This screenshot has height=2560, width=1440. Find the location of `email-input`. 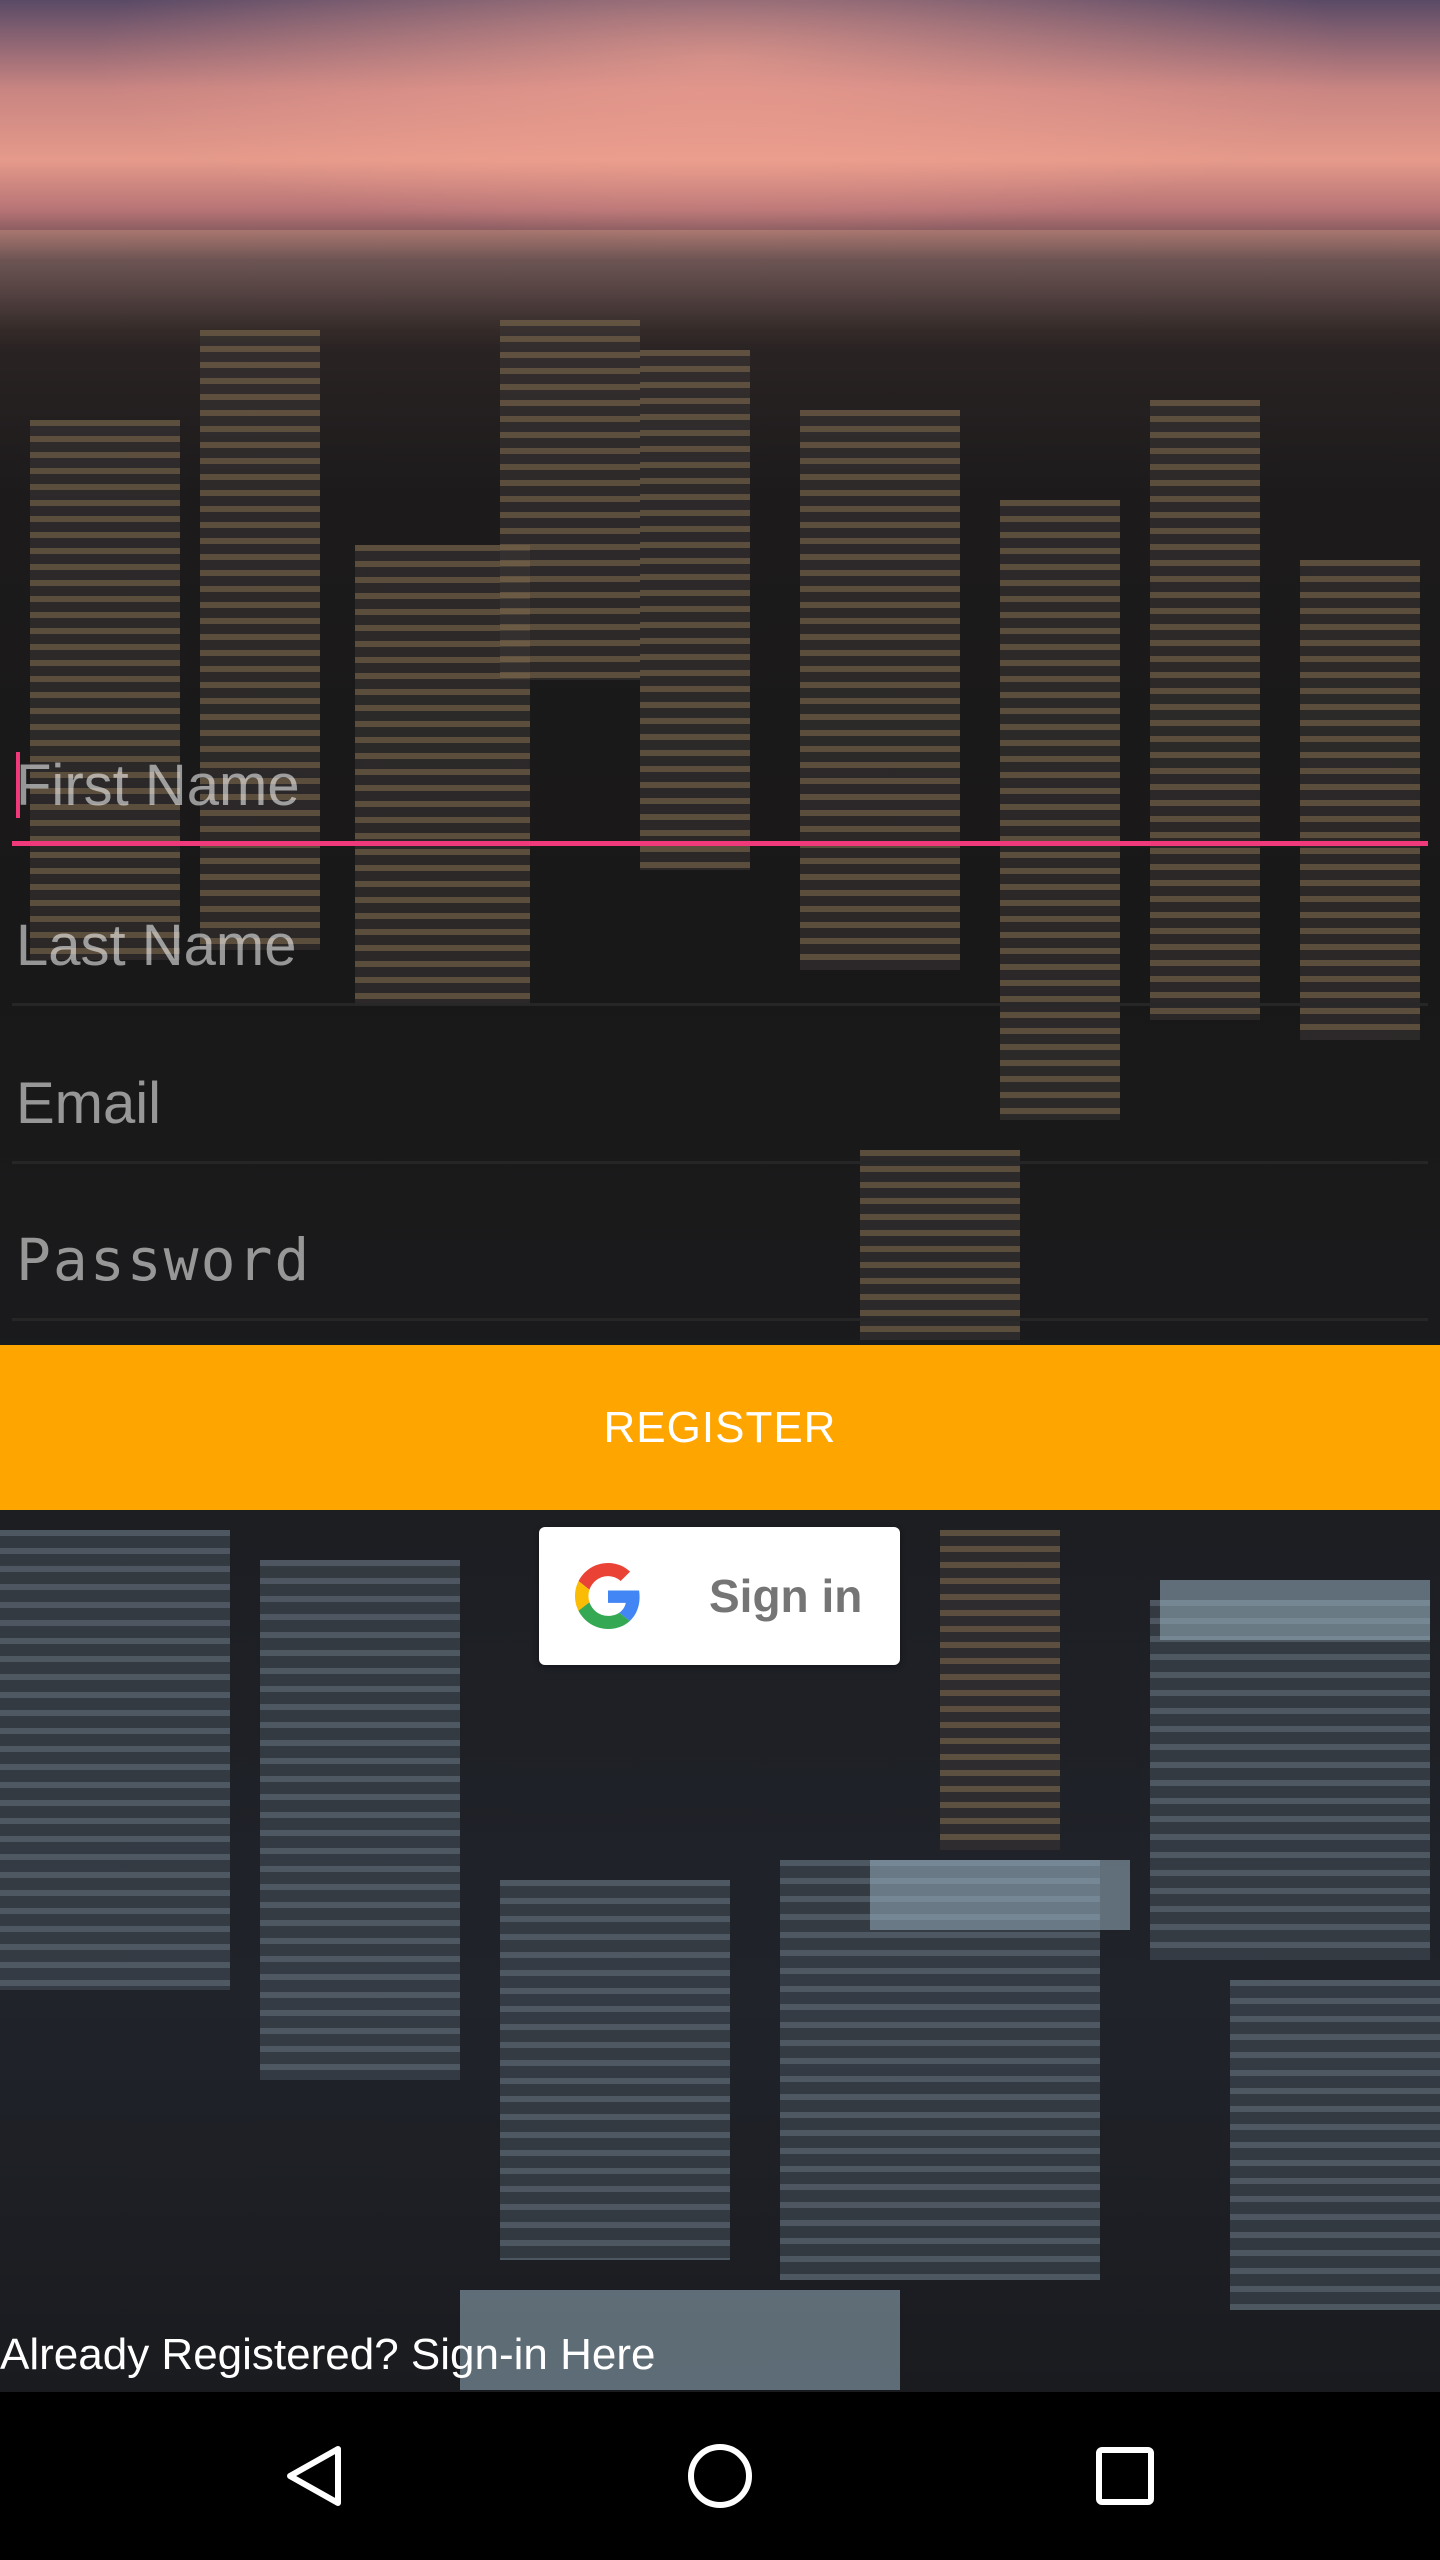

email-input is located at coordinates (720, 1103).